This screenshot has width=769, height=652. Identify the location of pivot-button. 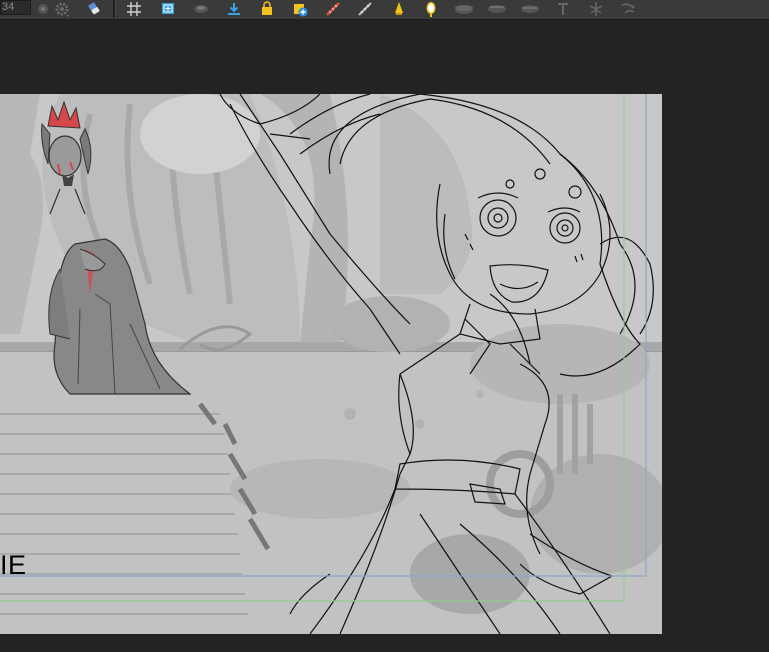
(563, 9).